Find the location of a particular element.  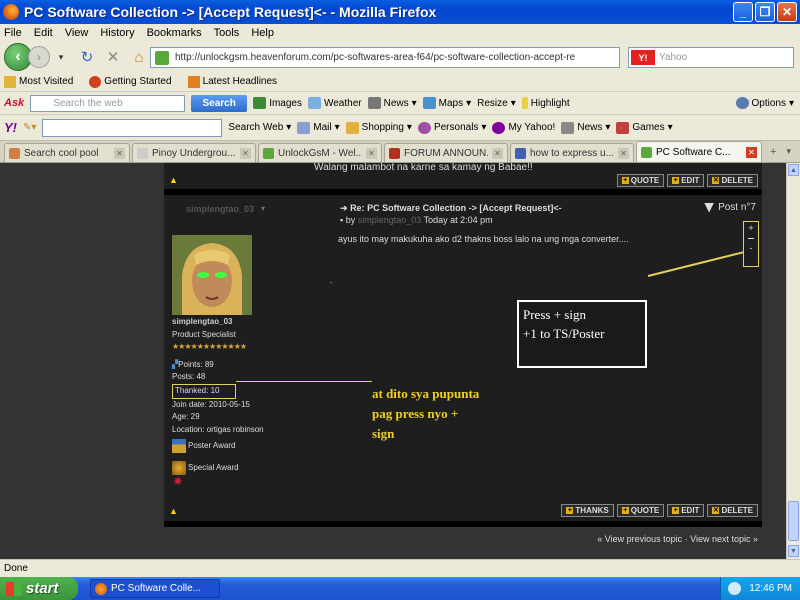

ask-images: Images is located at coordinates (277, 103).